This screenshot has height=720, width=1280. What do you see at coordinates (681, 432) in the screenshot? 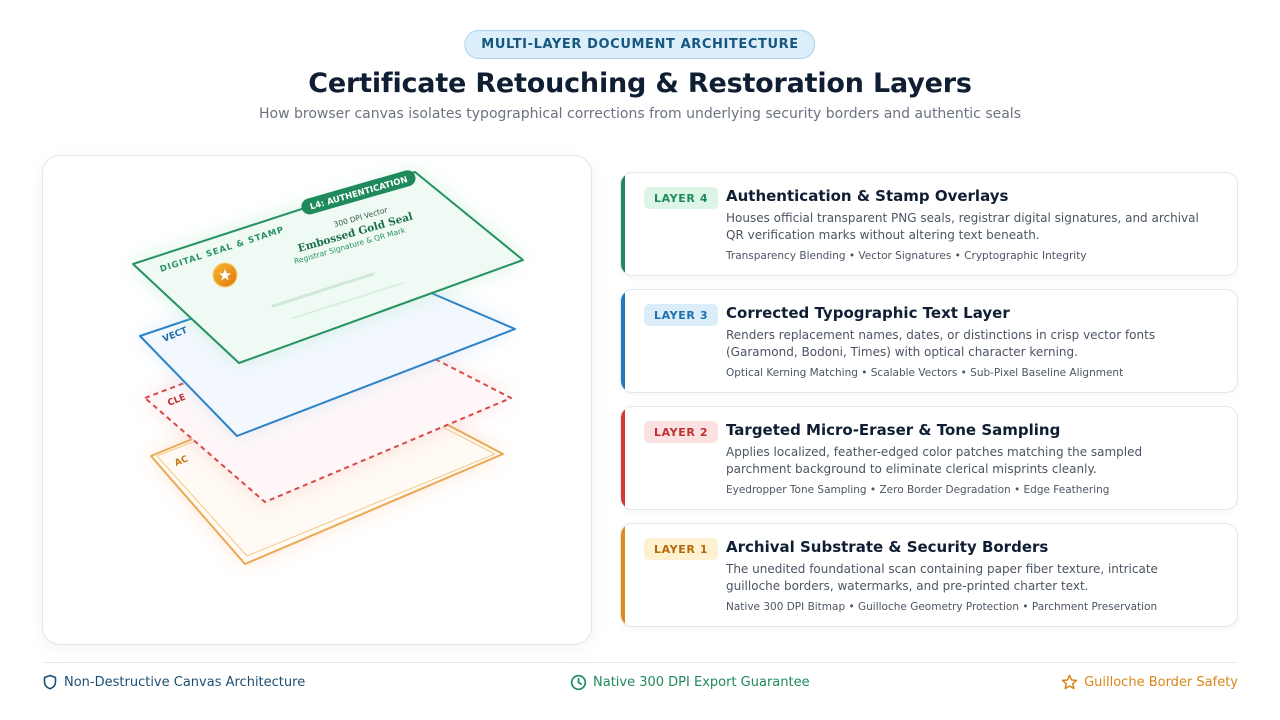
I see `layer-badge: LAYER 2` at bounding box center [681, 432].